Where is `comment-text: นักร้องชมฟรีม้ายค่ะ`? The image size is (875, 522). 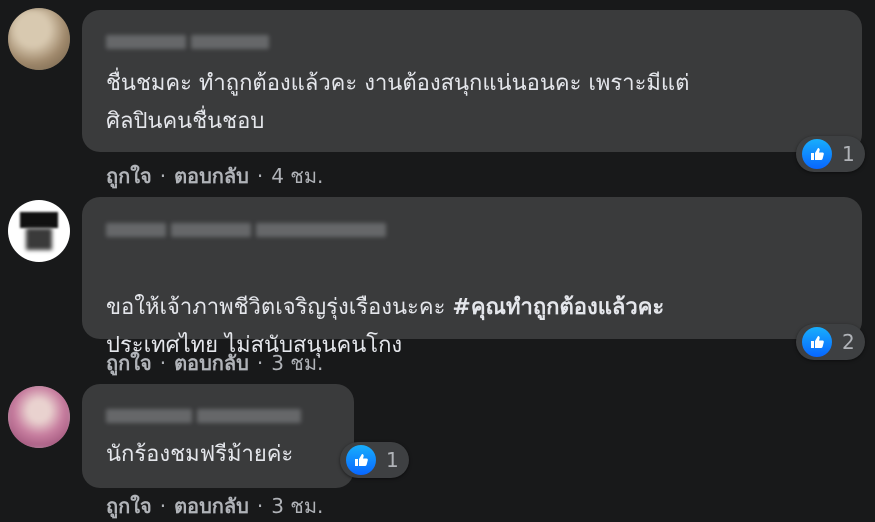 comment-text: นักร้องชมฟรีม้ายค่ะ is located at coordinates (200, 454).